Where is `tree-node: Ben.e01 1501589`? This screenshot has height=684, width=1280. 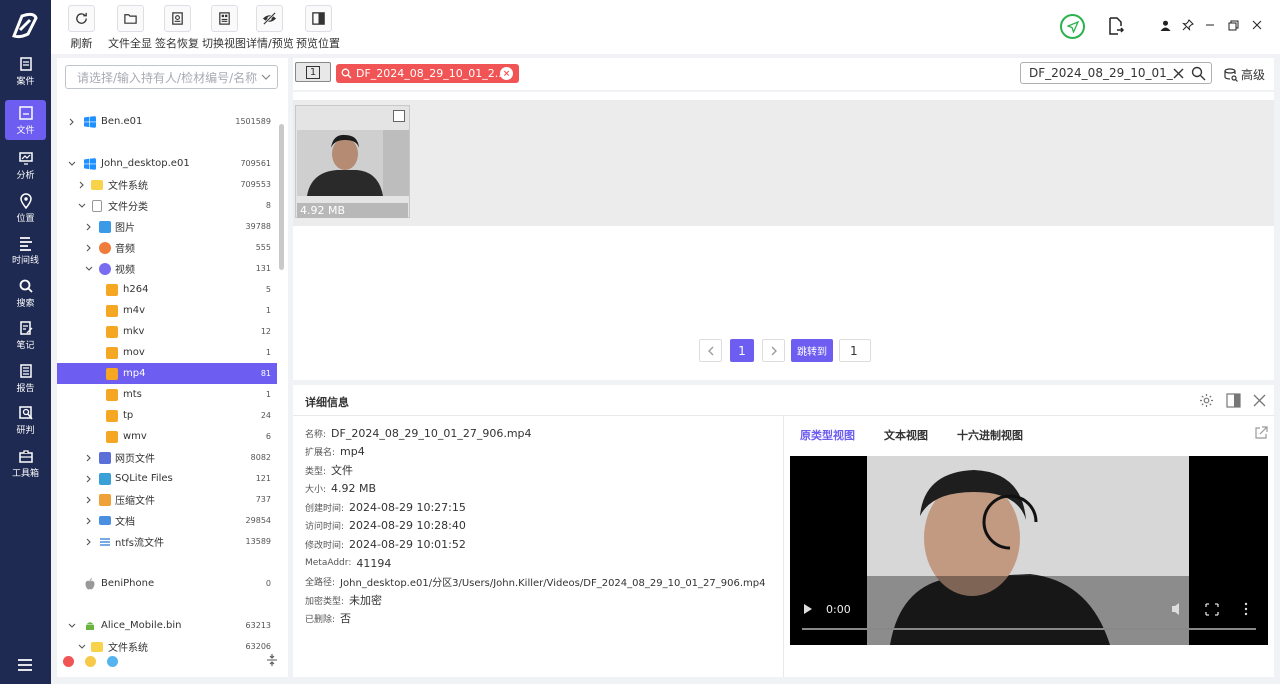
tree-node: Ben.e01 1501589 is located at coordinates (167, 121).